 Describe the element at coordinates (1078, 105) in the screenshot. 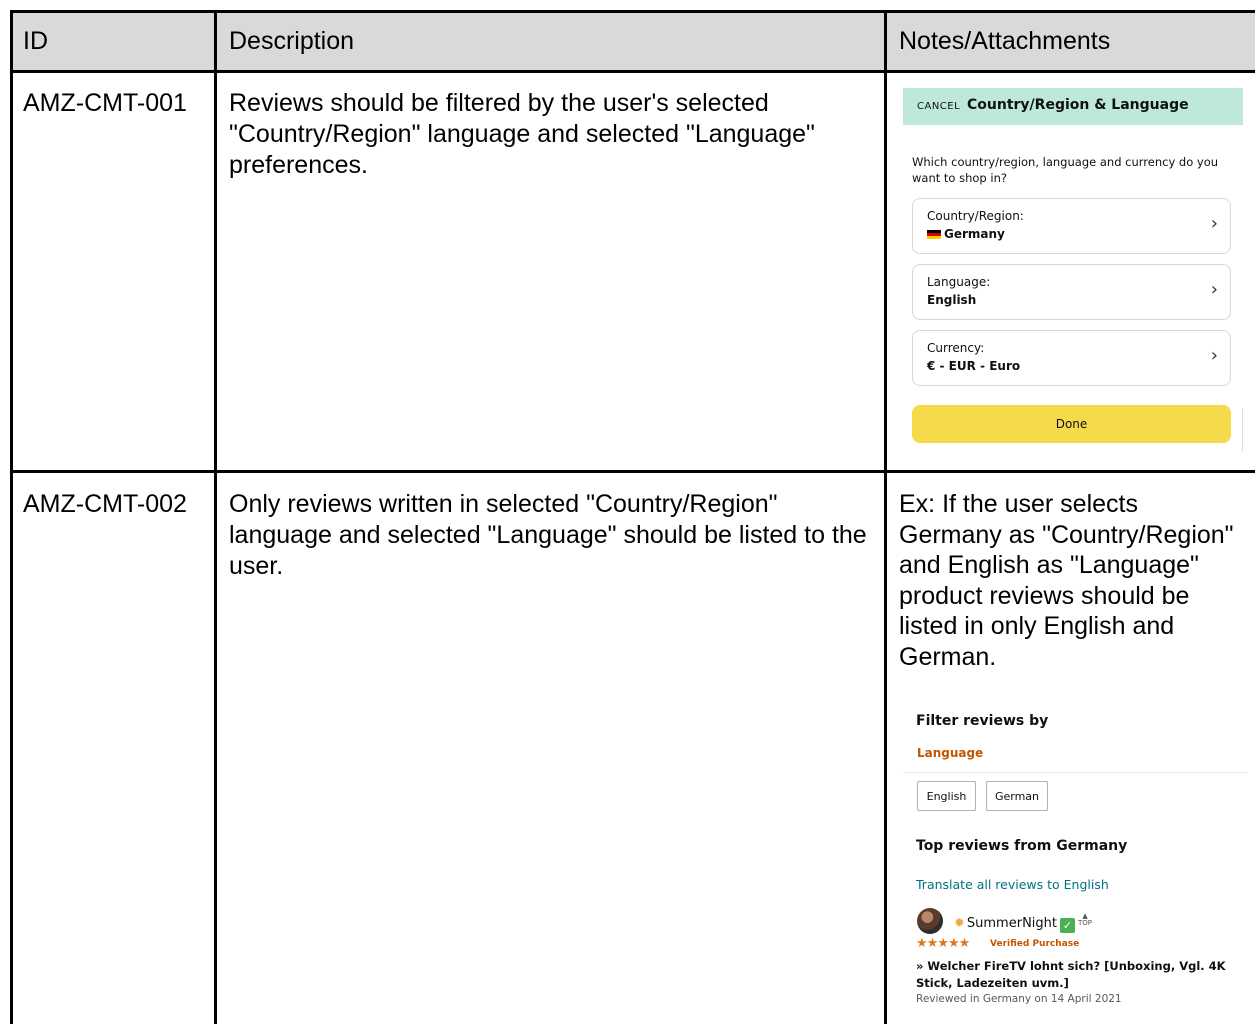

I see `settings-title: Country/Region & Language` at that location.